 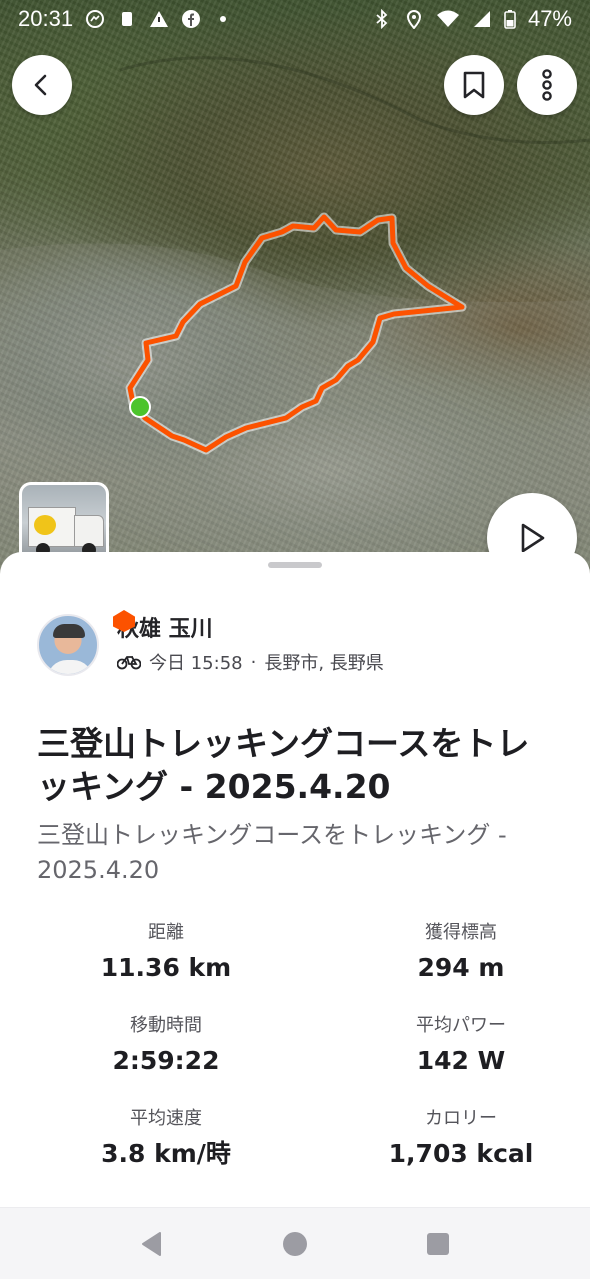 I want to click on stat-value: 142 W, so click(x=461, y=1060).